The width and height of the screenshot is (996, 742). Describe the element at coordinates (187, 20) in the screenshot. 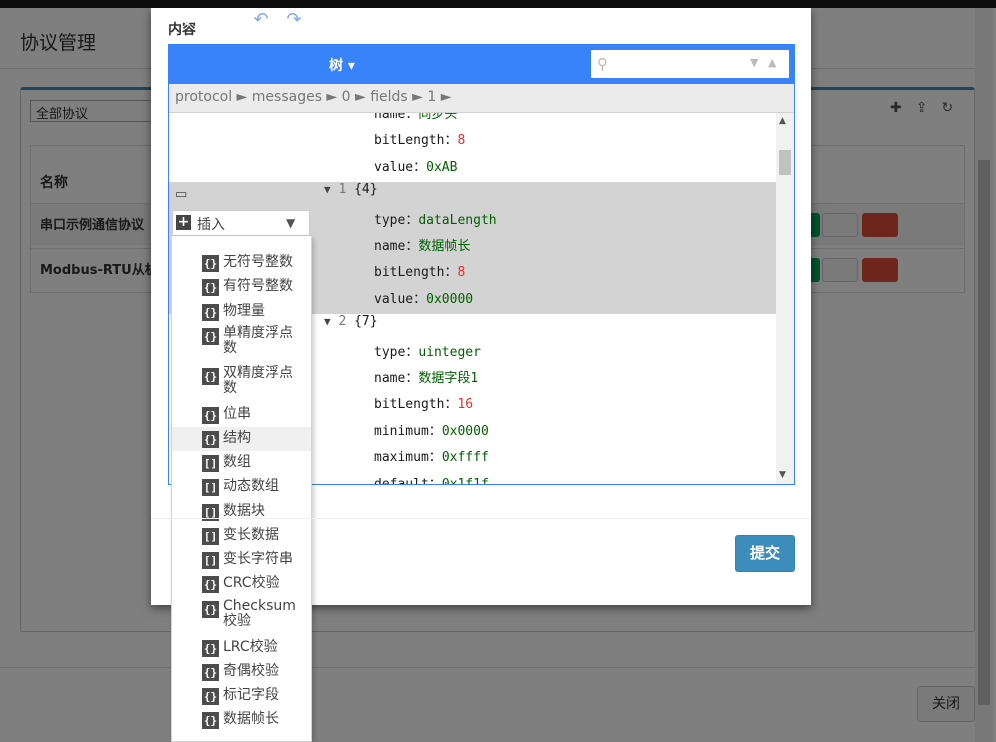

I see `expand-all-icon: ⇕` at that location.